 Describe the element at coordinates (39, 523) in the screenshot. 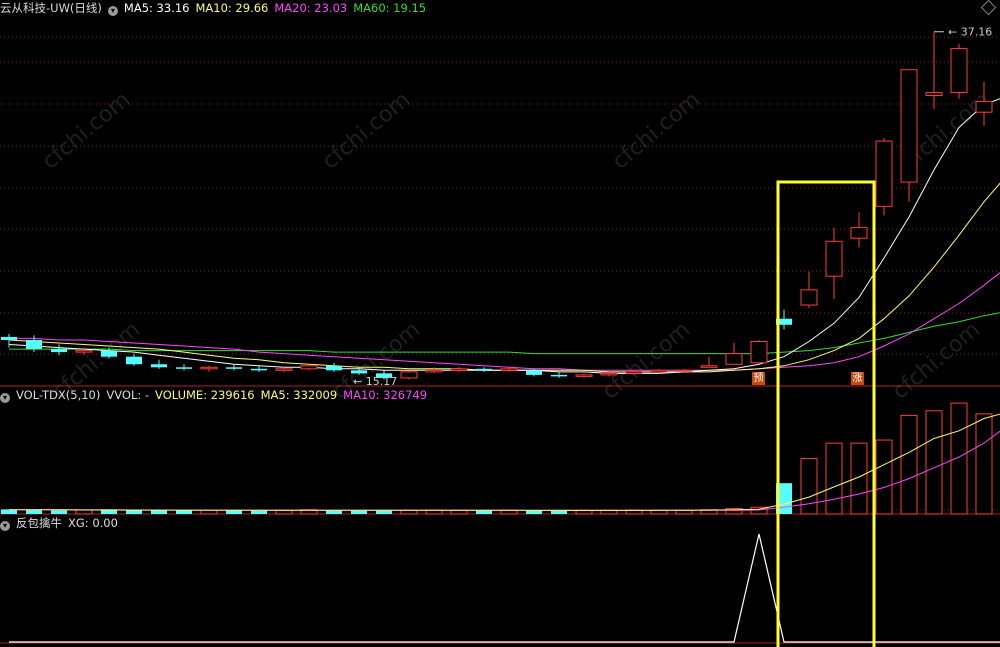

I see `indicator-title: 反包擒牛` at that location.